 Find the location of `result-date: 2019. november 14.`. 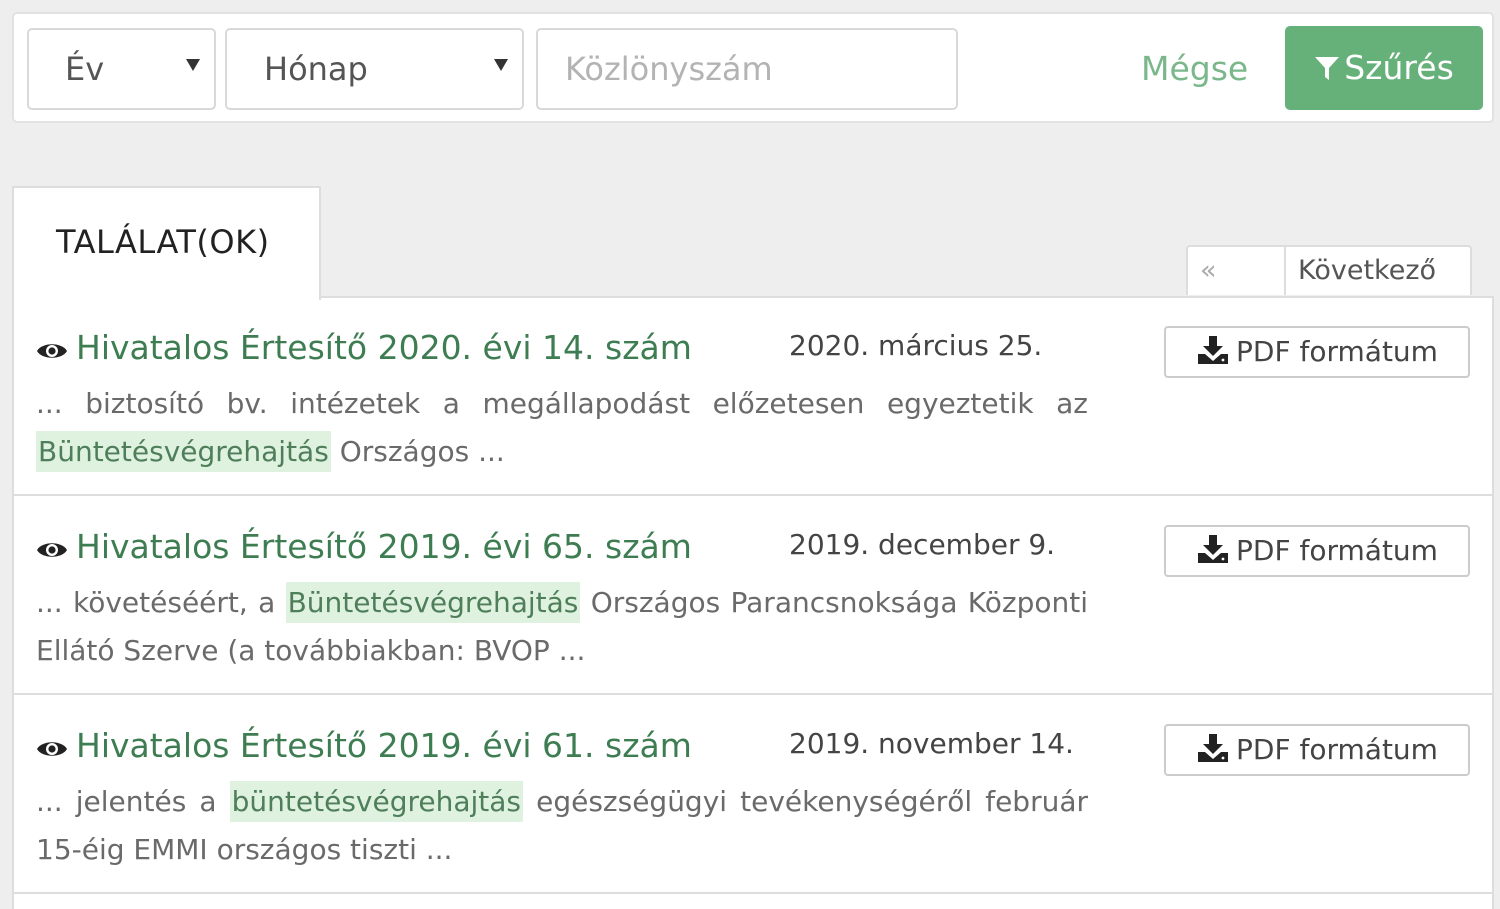

result-date: 2019. november 14. is located at coordinates (931, 743).